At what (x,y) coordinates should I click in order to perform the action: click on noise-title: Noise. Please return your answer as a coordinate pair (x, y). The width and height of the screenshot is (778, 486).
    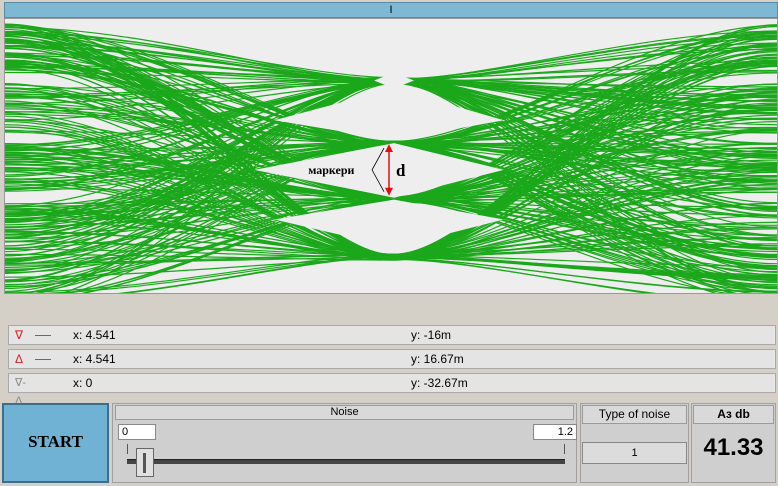
    Looking at the image, I should click on (344, 412).